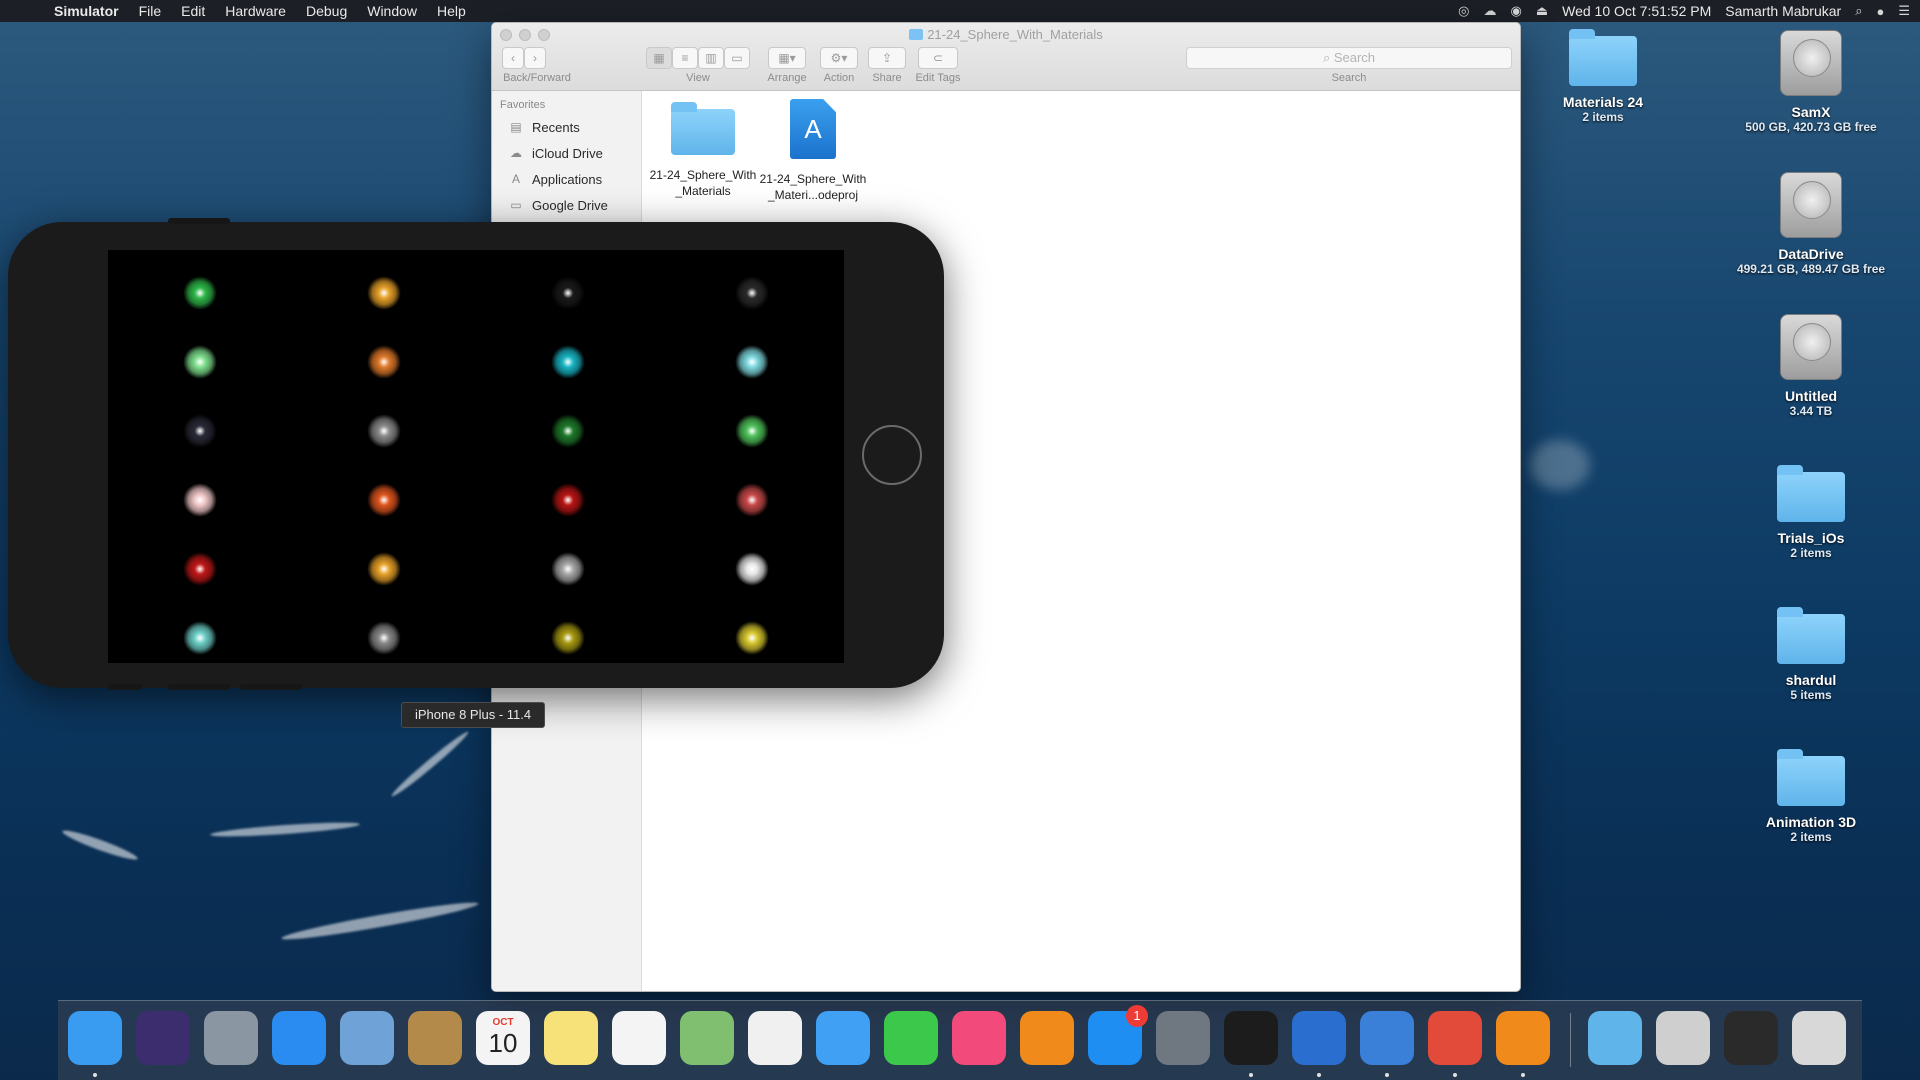 The width and height of the screenshot is (1920, 1080). Describe the element at coordinates (1683, 1038) in the screenshot. I see `chrome-window-icon` at that location.